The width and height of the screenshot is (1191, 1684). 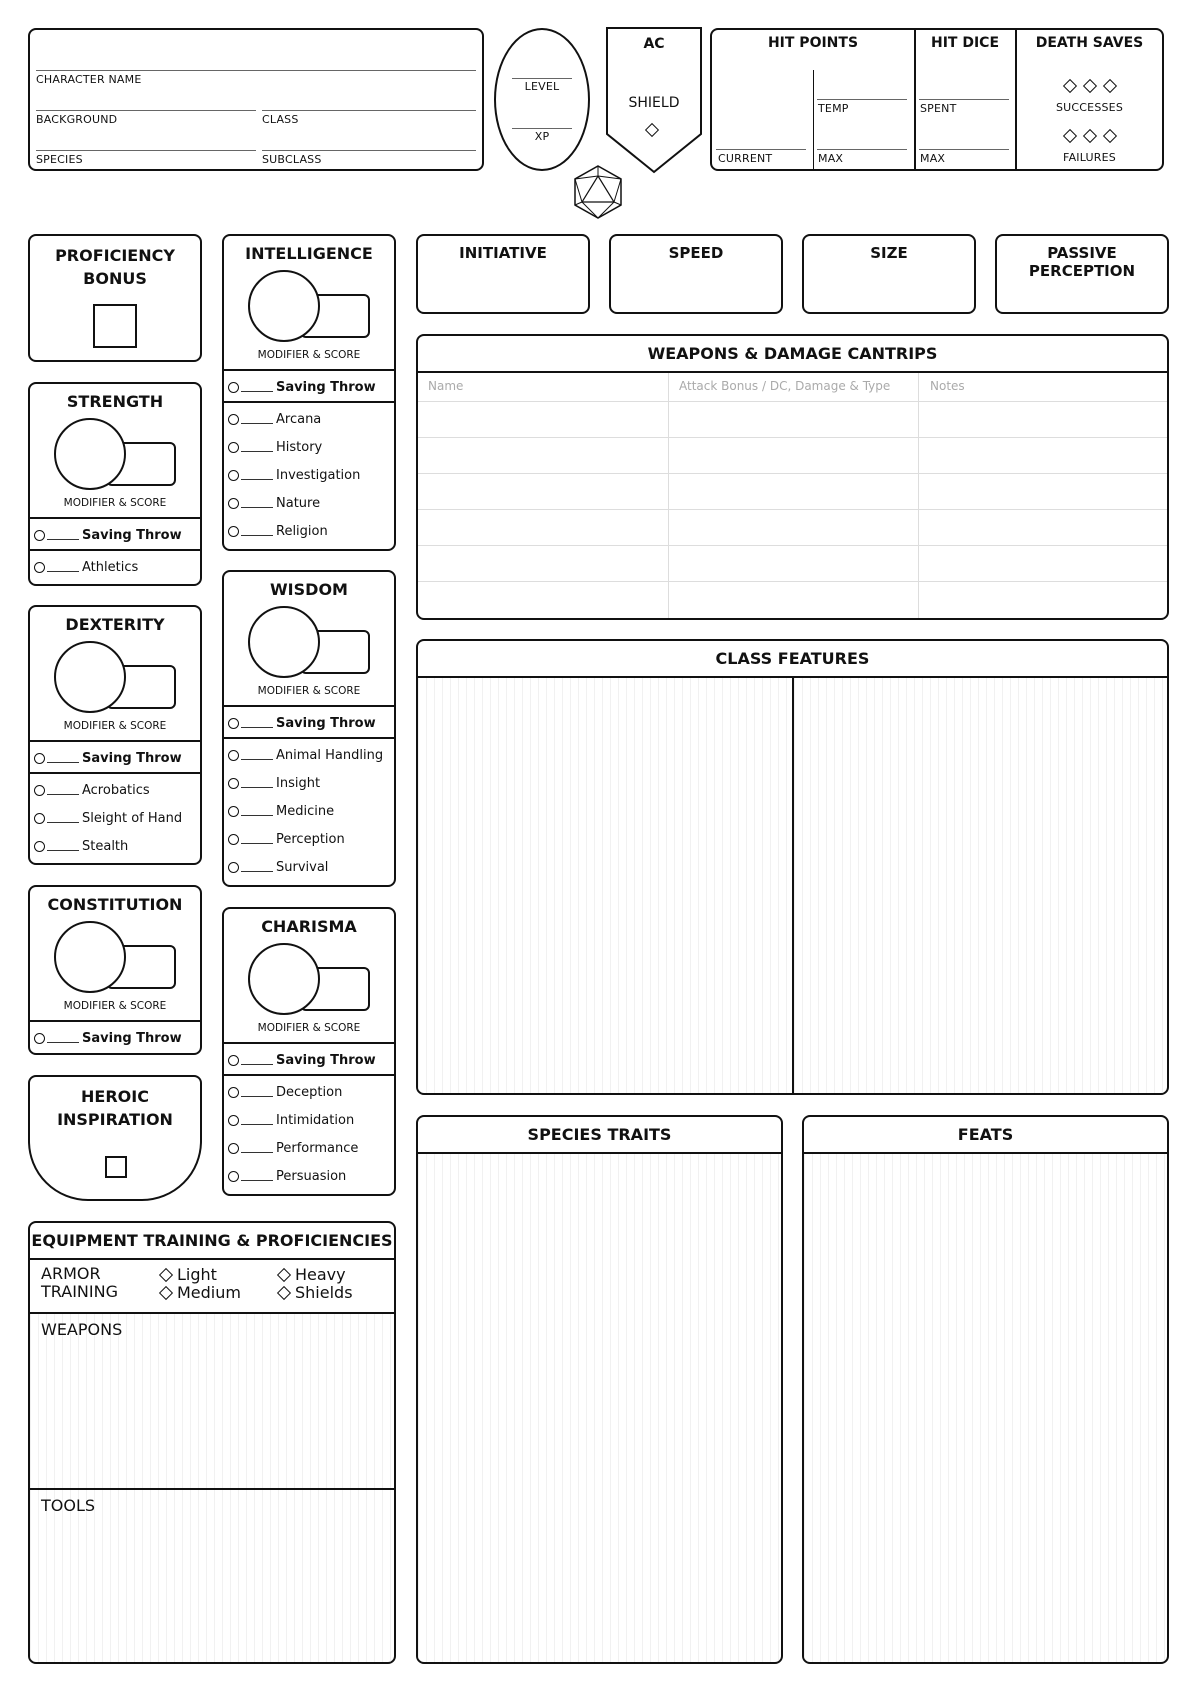 I want to click on tools-proficiency-area: TOOLS, so click(x=212, y=1576).